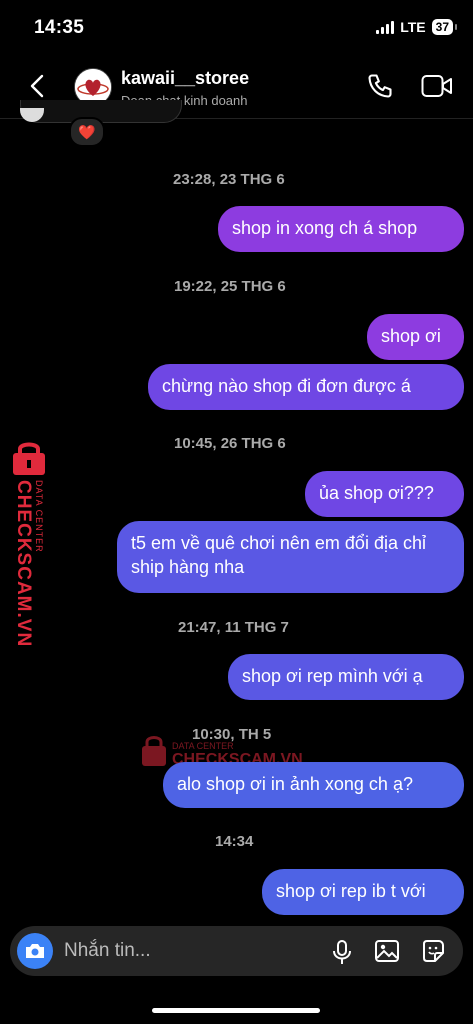 The height and width of the screenshot is (1024, 473). I want to click on watermark-overlay: DATA CENTER CHECKSCAM.VN, so click(221, 753).